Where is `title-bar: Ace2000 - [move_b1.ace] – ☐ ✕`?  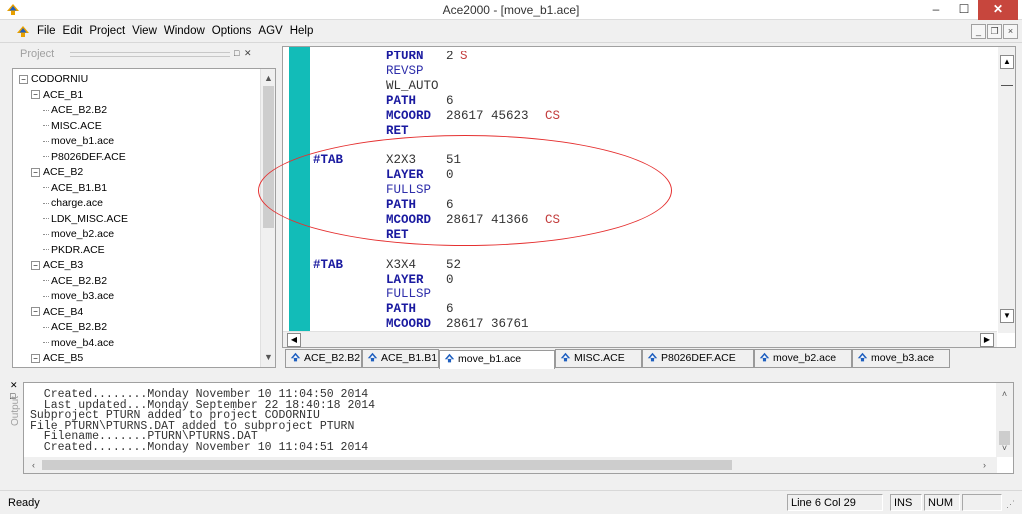
title-bar: Ace2000 - [move_b1.ace] – ☐ ✕ is located at coordinates (511, 10).